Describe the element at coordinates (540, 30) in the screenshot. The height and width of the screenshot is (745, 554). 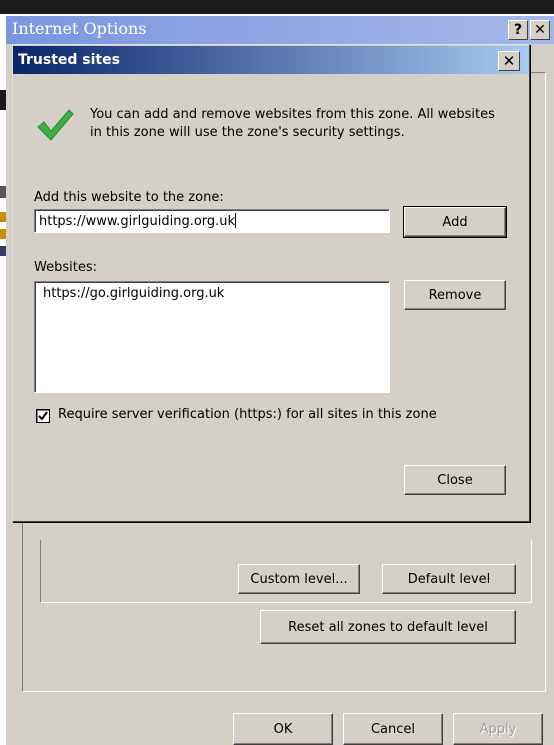
I see `window-close-button: ✕` at that location.